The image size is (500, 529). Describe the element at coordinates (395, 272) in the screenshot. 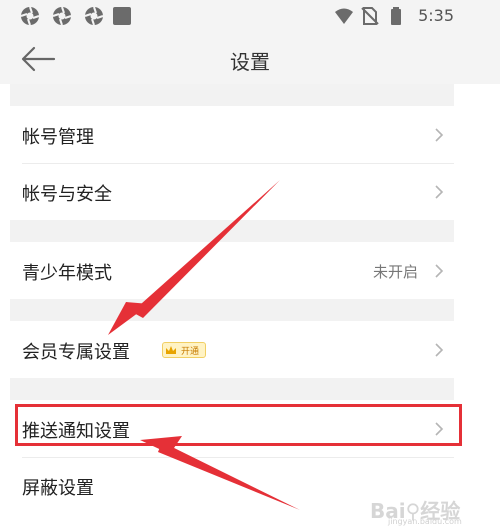

I see `teen-mode-status: 未开启` at that location.